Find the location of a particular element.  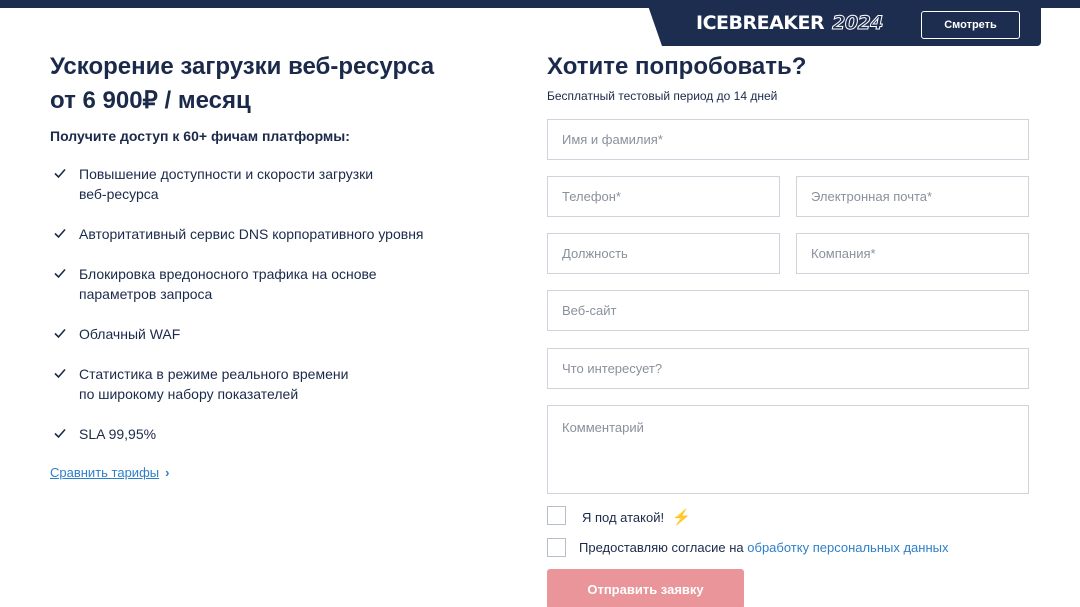

form-title: Хотите попробовать? is located at coordinates (677, 66).